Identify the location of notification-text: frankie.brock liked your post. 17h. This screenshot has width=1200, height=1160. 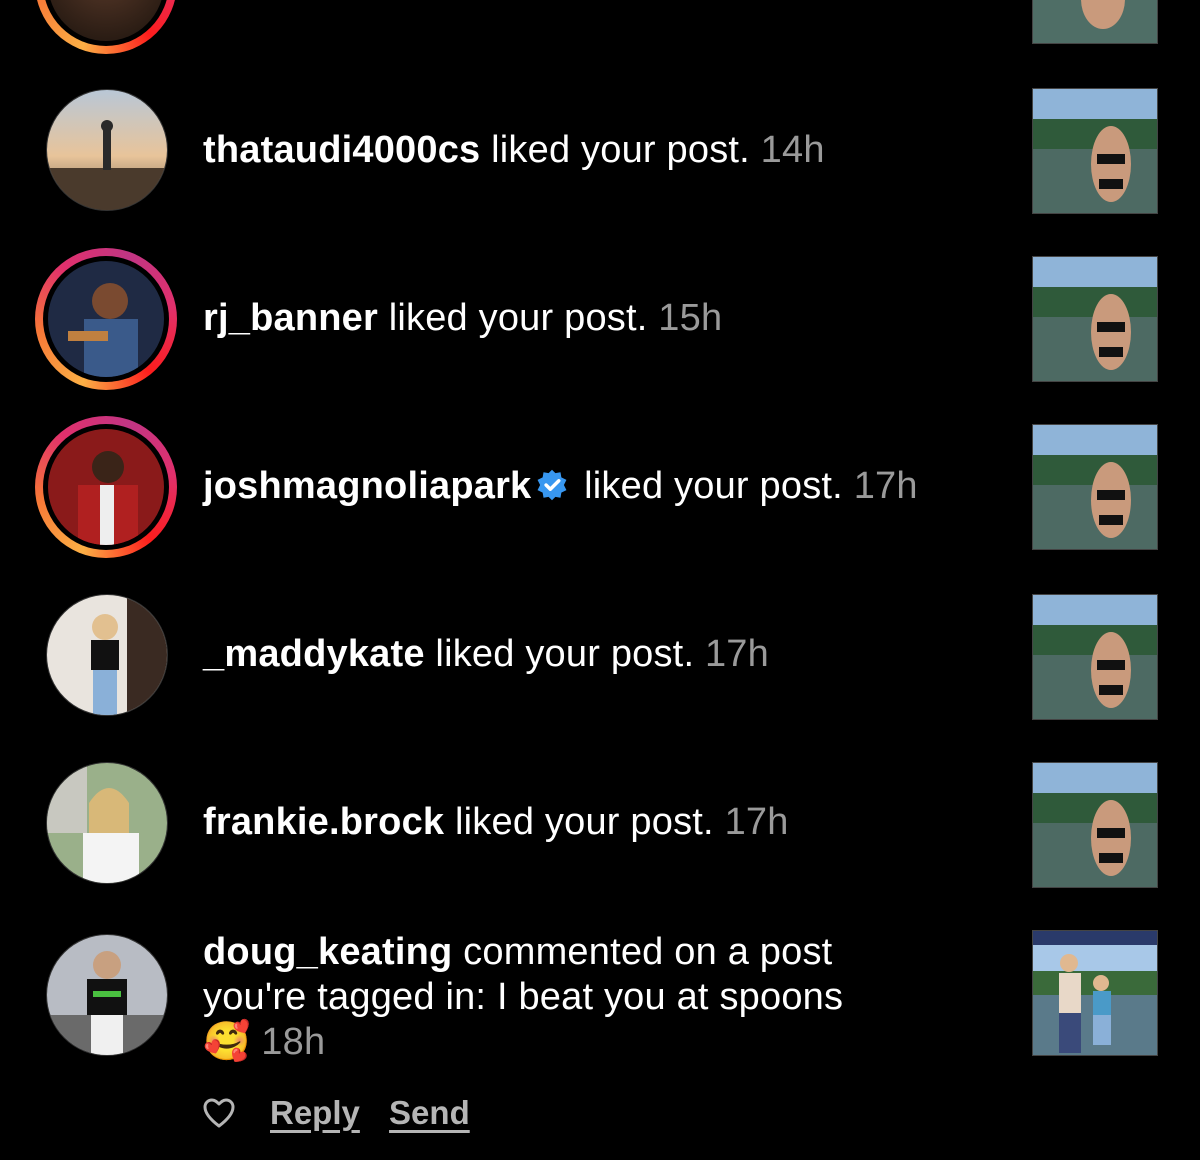
(496, 822).